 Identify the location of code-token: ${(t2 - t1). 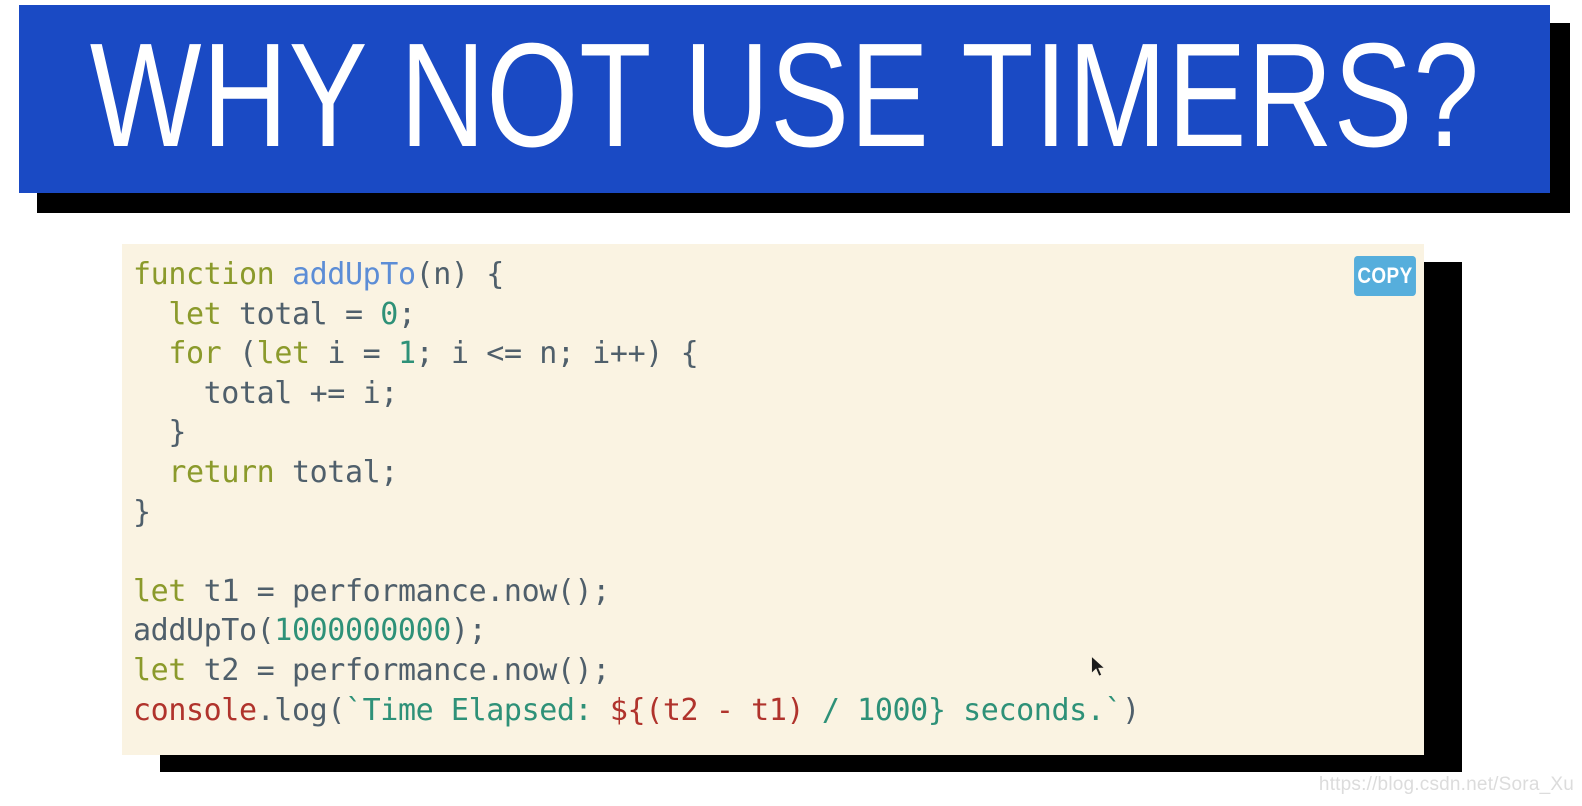
(707, 710).